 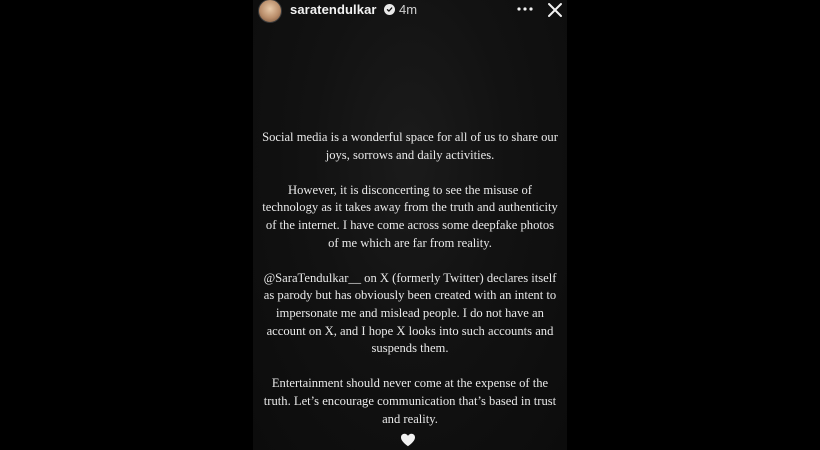 What do you see at coordinates (333, 9) in the screenshot?
I see `username: saratendulkar` at bounding box center [333, 9].